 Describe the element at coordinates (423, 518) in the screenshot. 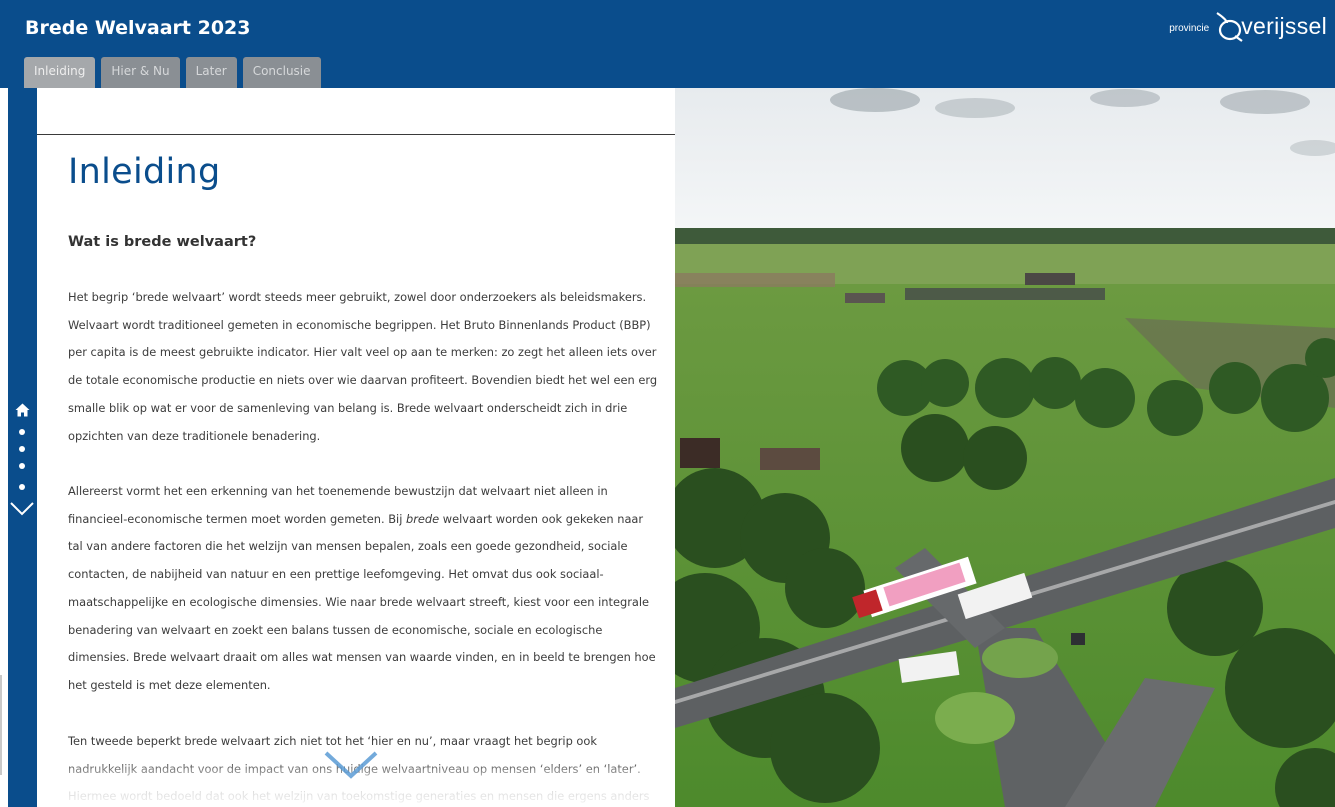

I see `paragraph-2-emphasis: brede` at that location.